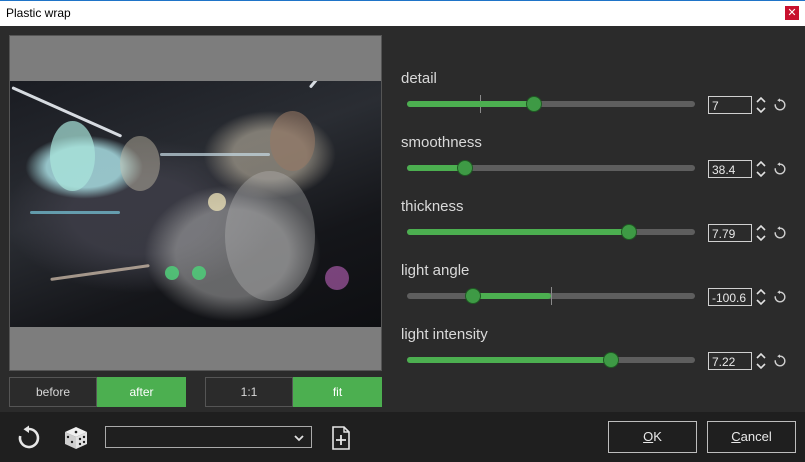  Describe the element at coordinates (435, 270) in the screenshot. I see `light-angle-label: light angle` at that location.